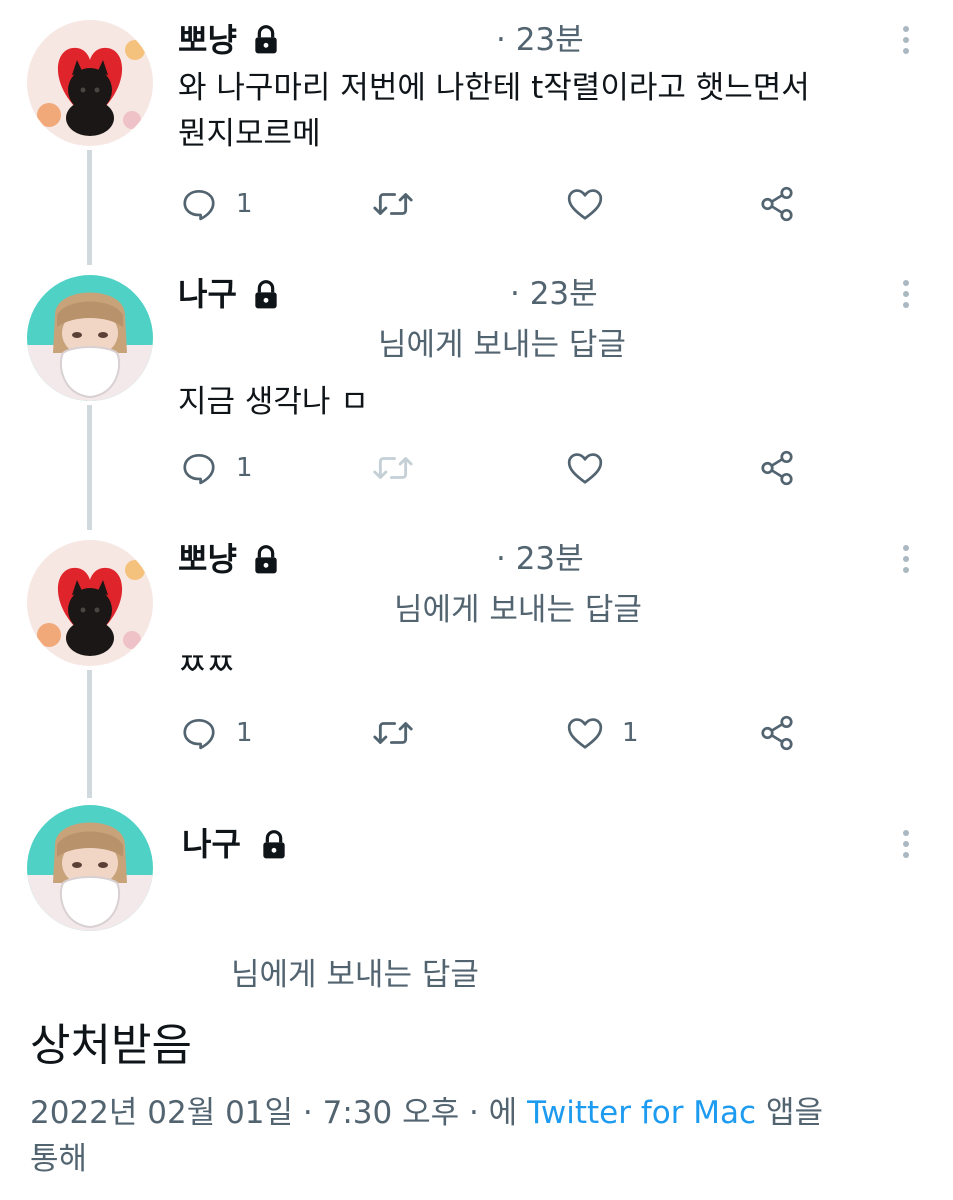  I want to click on tweet-text-line: 와 나구마리 저번에 나한테 t작렬이라고 햇느면서, so click(494, 88).